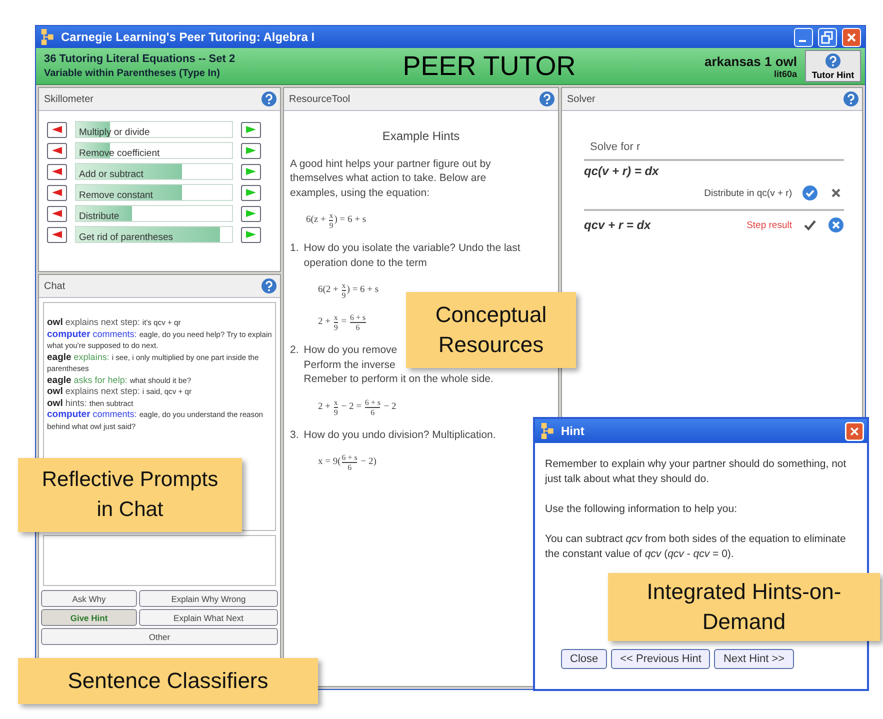 This screenshot has height=719, width=883. What do you see at coordinates (159, 636) in the screenshot?
I see `classifier-button: Other` at bounding box center [159, 636].